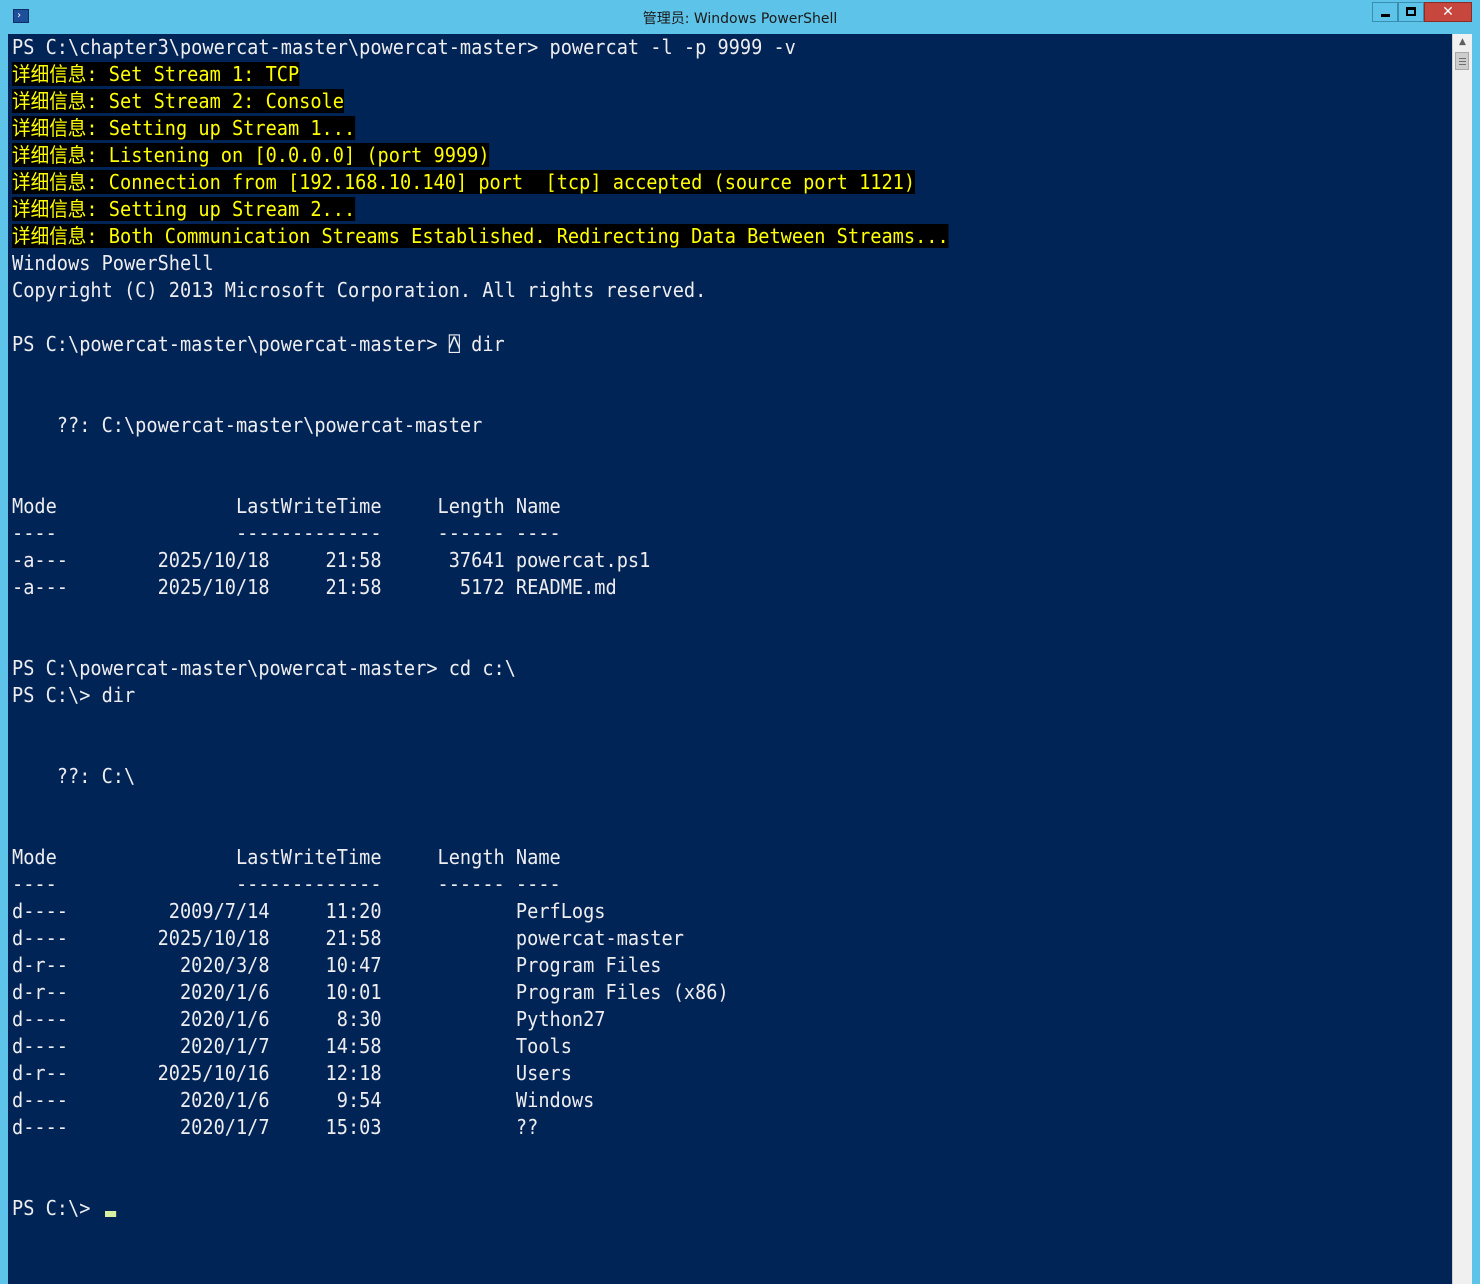  I want to click on console-line: PS C:\> dir, so click(480, 695).